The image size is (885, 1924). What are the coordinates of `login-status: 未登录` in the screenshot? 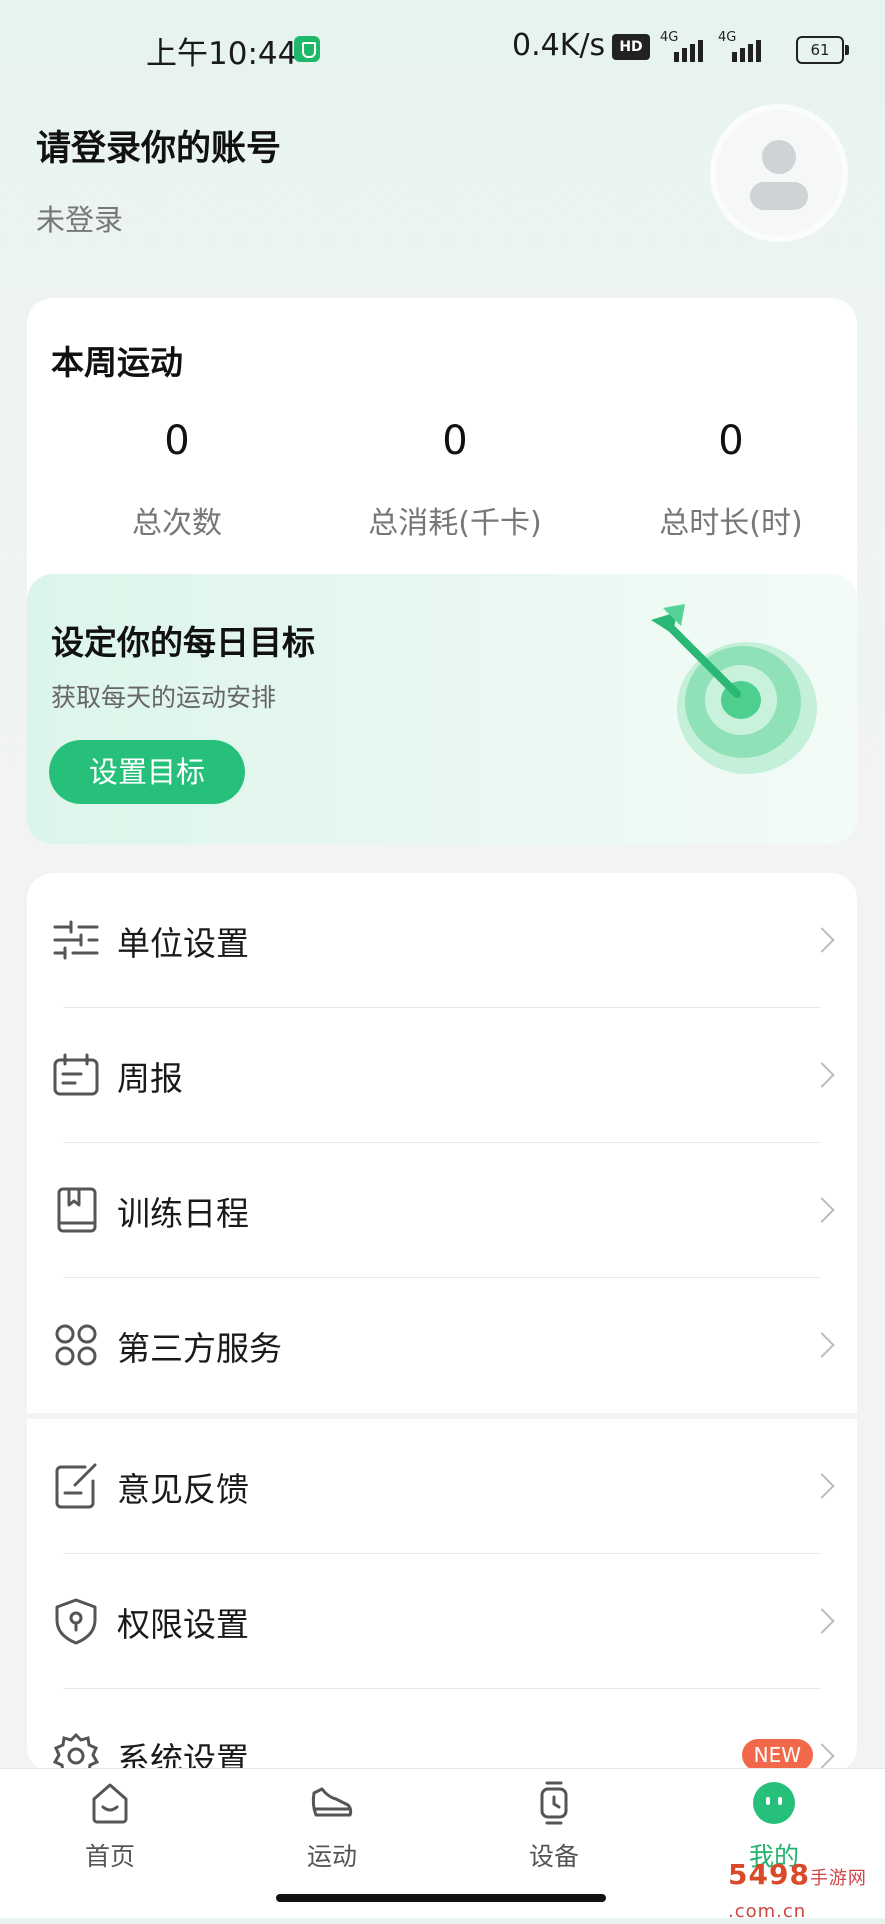 It's located at (80, 220).